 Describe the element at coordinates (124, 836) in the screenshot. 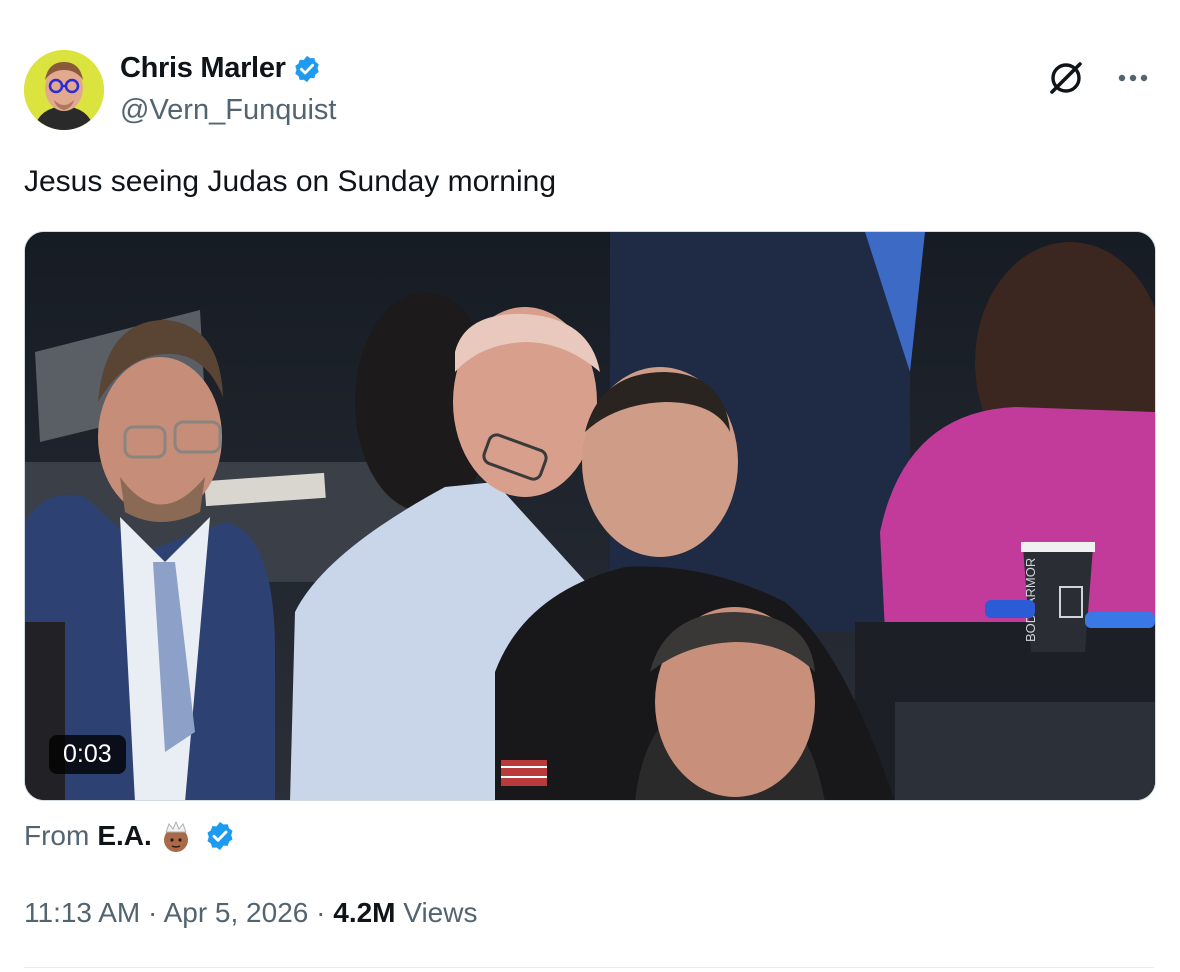

I see `attribution-source-name: E.A.` at that location.